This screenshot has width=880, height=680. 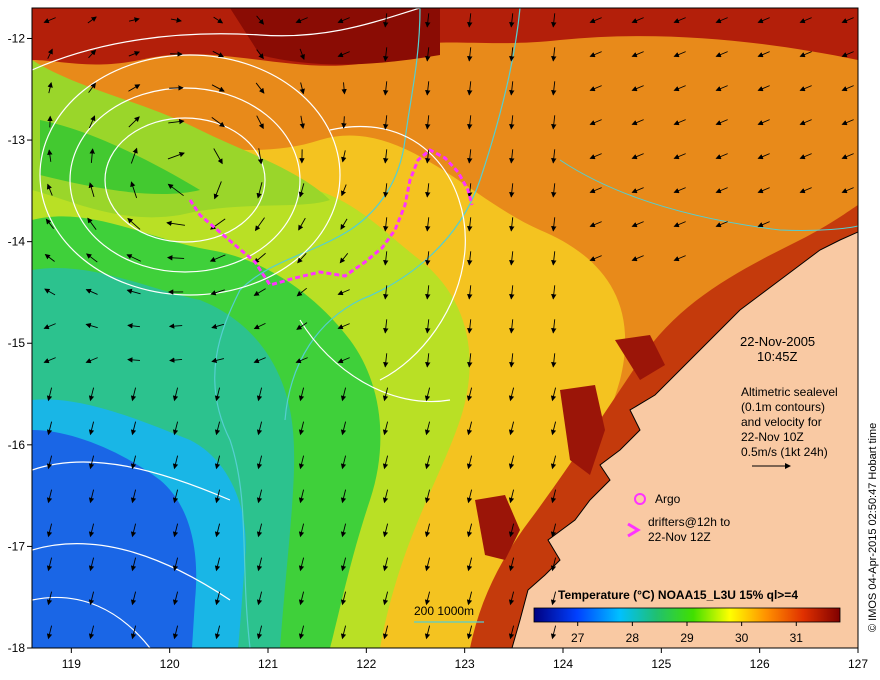 I want to click on alt-line-4: 22-Nov 10Z, so click(x=772, y=437).